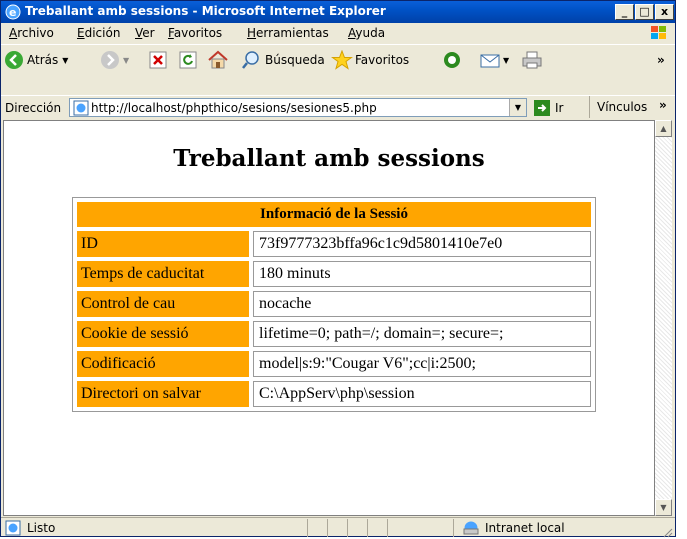 Image resolution: width=687 pixels, height=539 pixels. I want to click on refresh-button, so click(188, 60).